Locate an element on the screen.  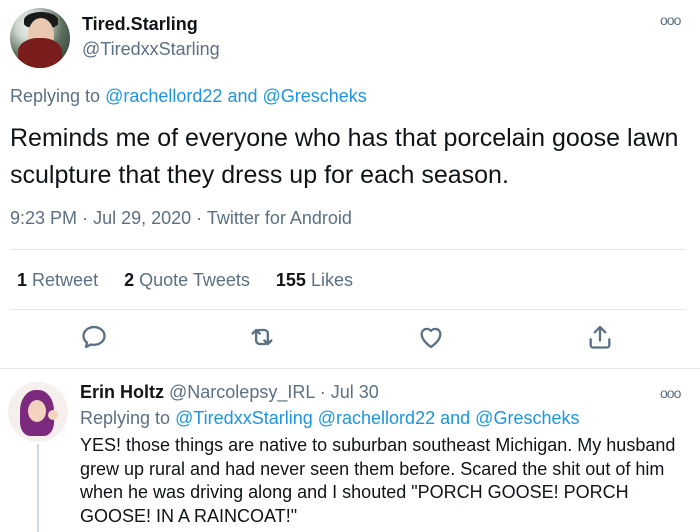
stat-count: 2 is located at coordinates (129, 280).